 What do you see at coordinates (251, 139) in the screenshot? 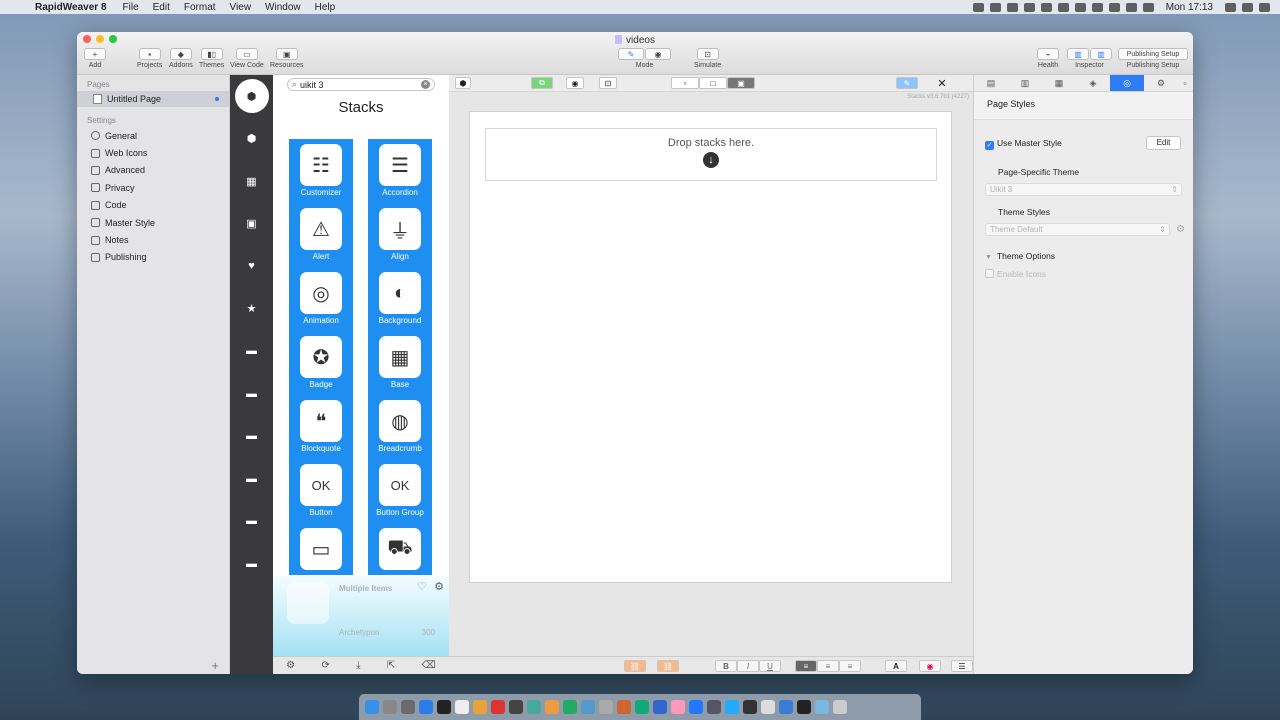
I see `category-cubes-icon: ⬢` at bounding box center [251, 139].